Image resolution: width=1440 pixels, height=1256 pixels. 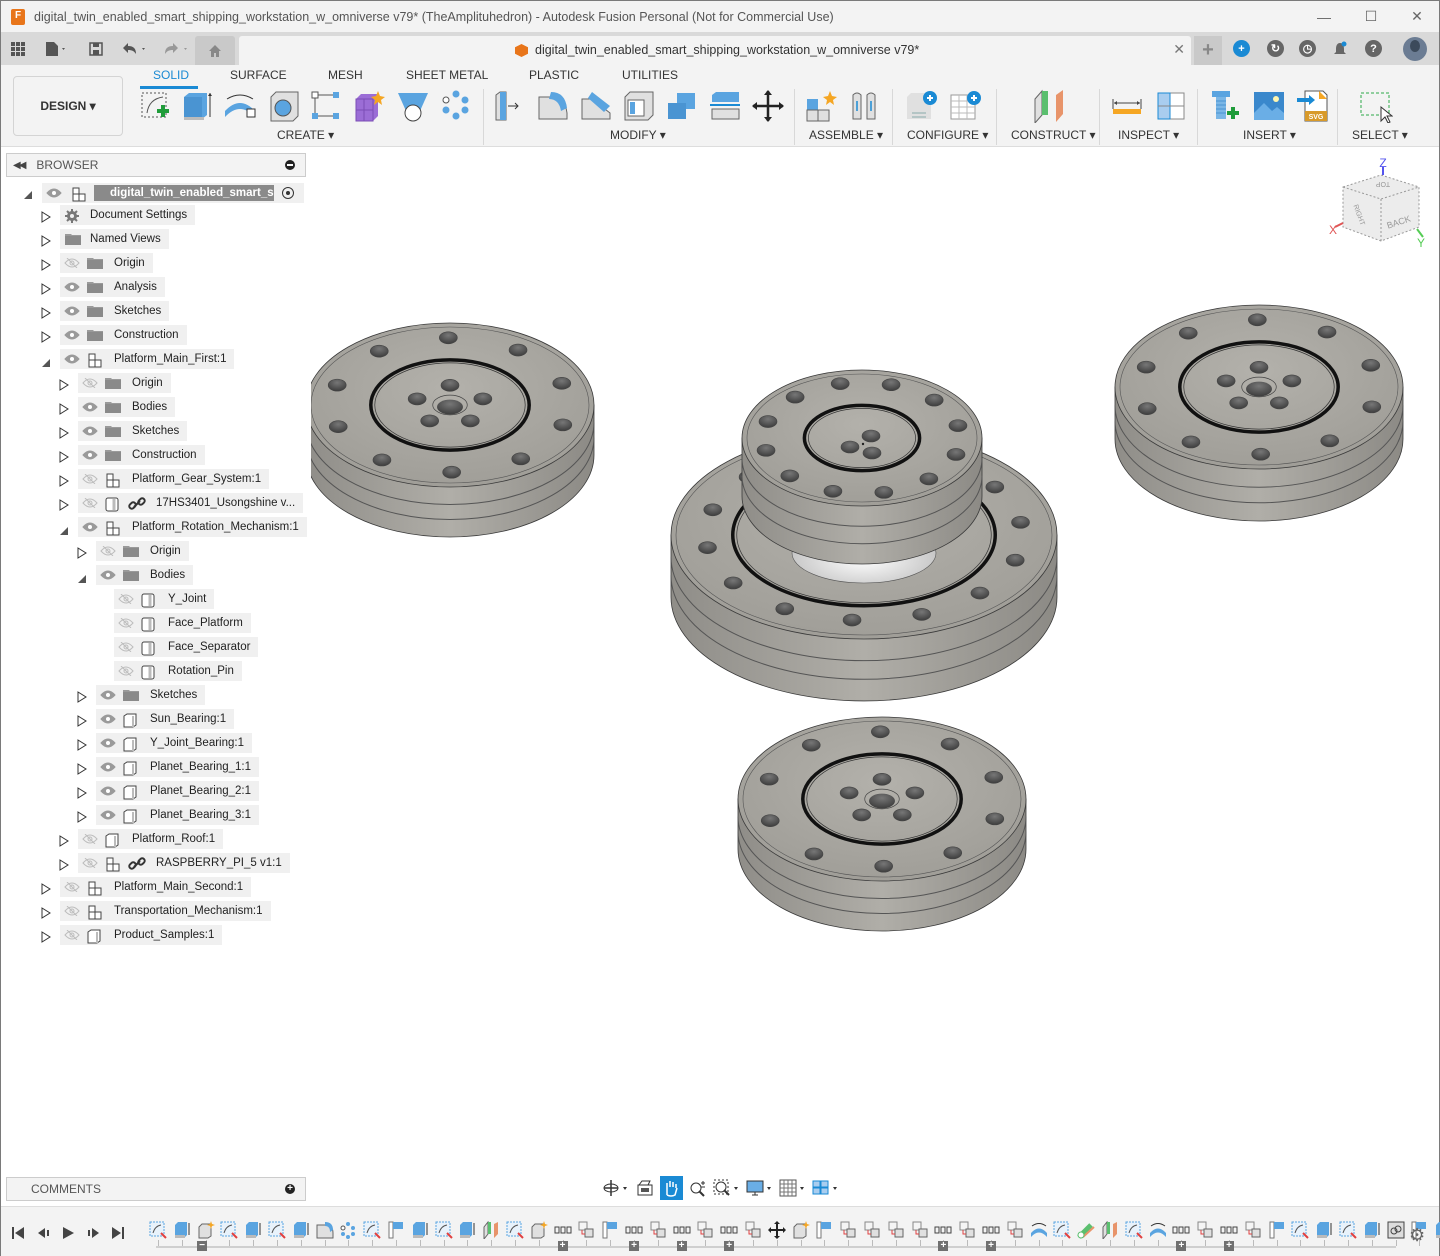 I want to click on tree-node: Product_Samples:1, so click(x=141, y=935).